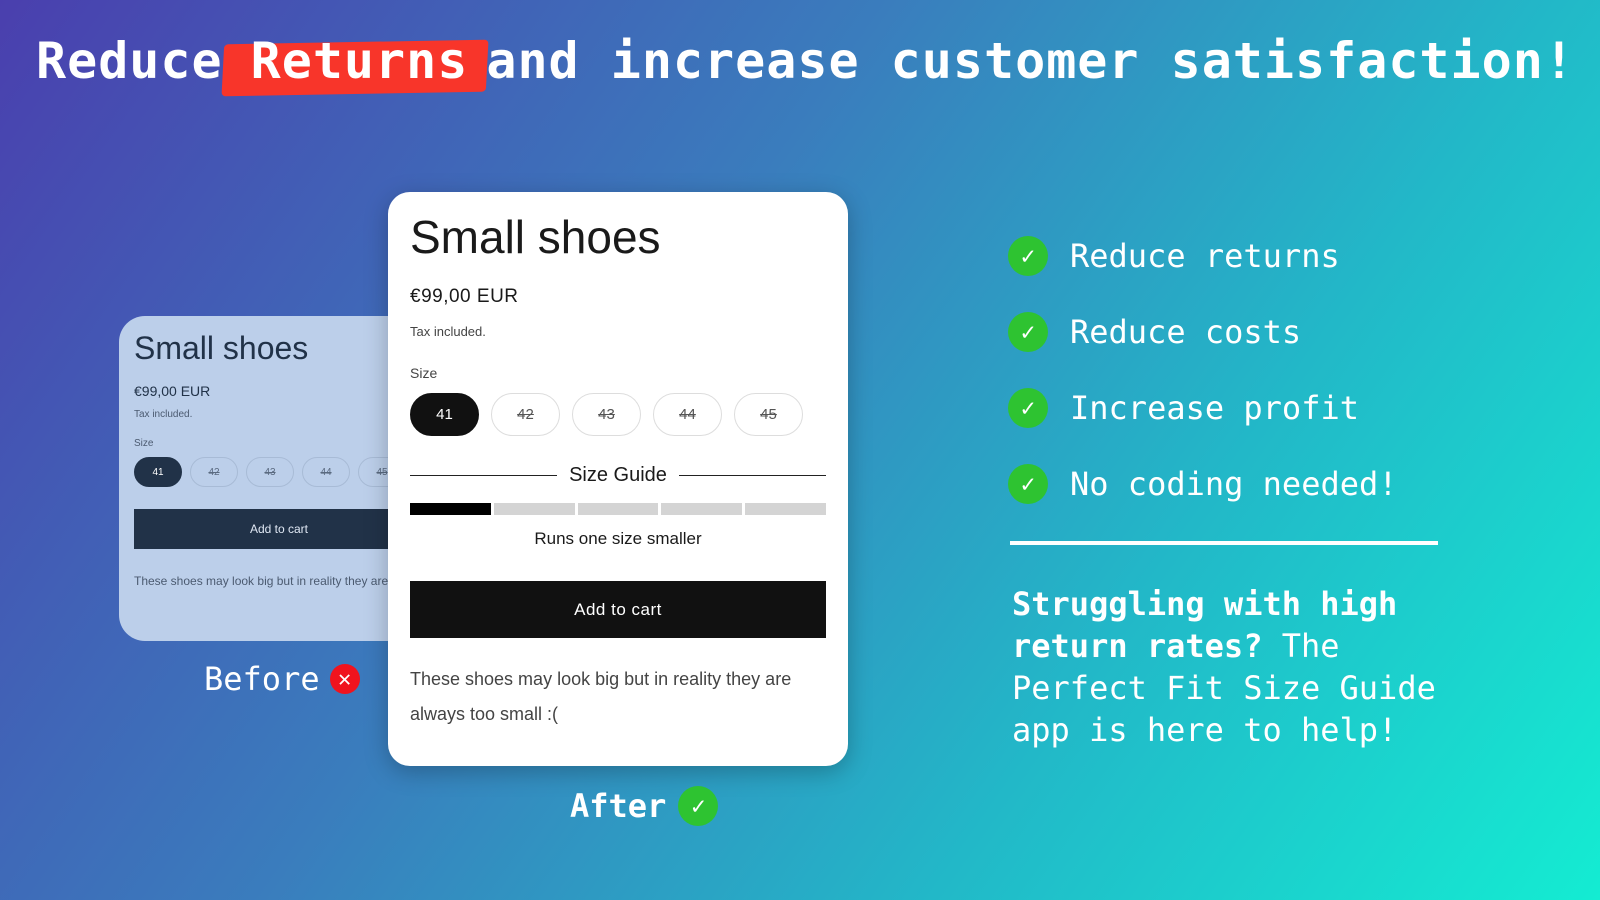 This screenshot has height=900, width=1600. I want to click on feature-item: ✓ Reduce costs, so click(1203, 332).